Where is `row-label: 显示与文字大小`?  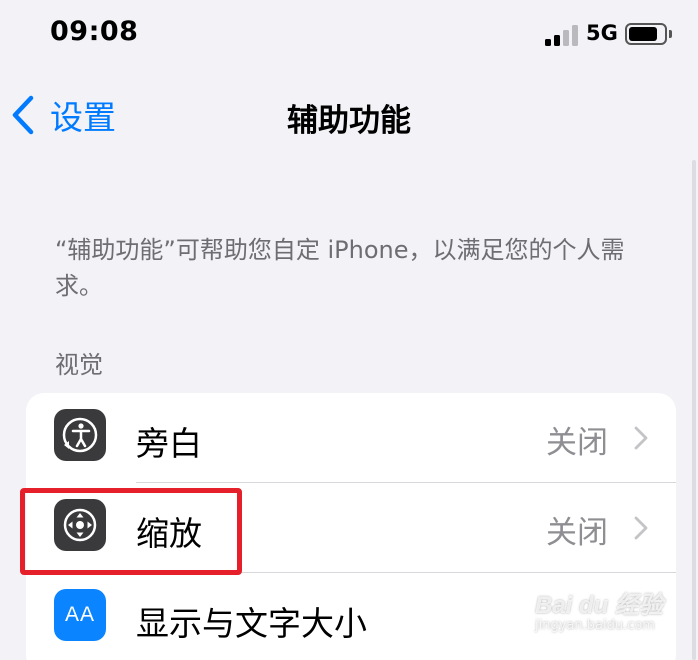 row-label: 显示与文字大小 is located at coordinates (251, 623).